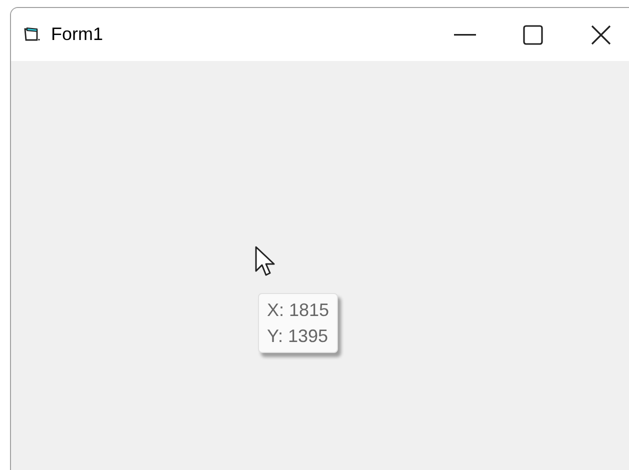 The width and height of the screenshot is (629, 470). I want to click on minimize-icon, so click(465, 35).